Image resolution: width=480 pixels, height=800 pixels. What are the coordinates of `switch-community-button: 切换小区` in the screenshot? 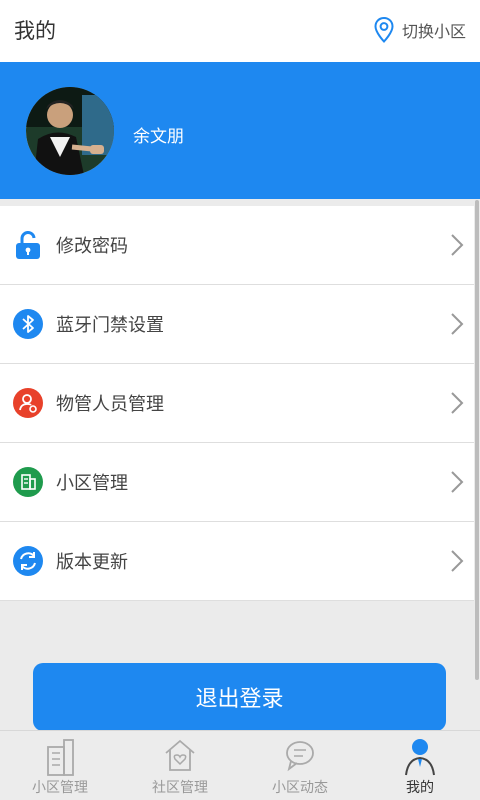 It's located at (420, 30).